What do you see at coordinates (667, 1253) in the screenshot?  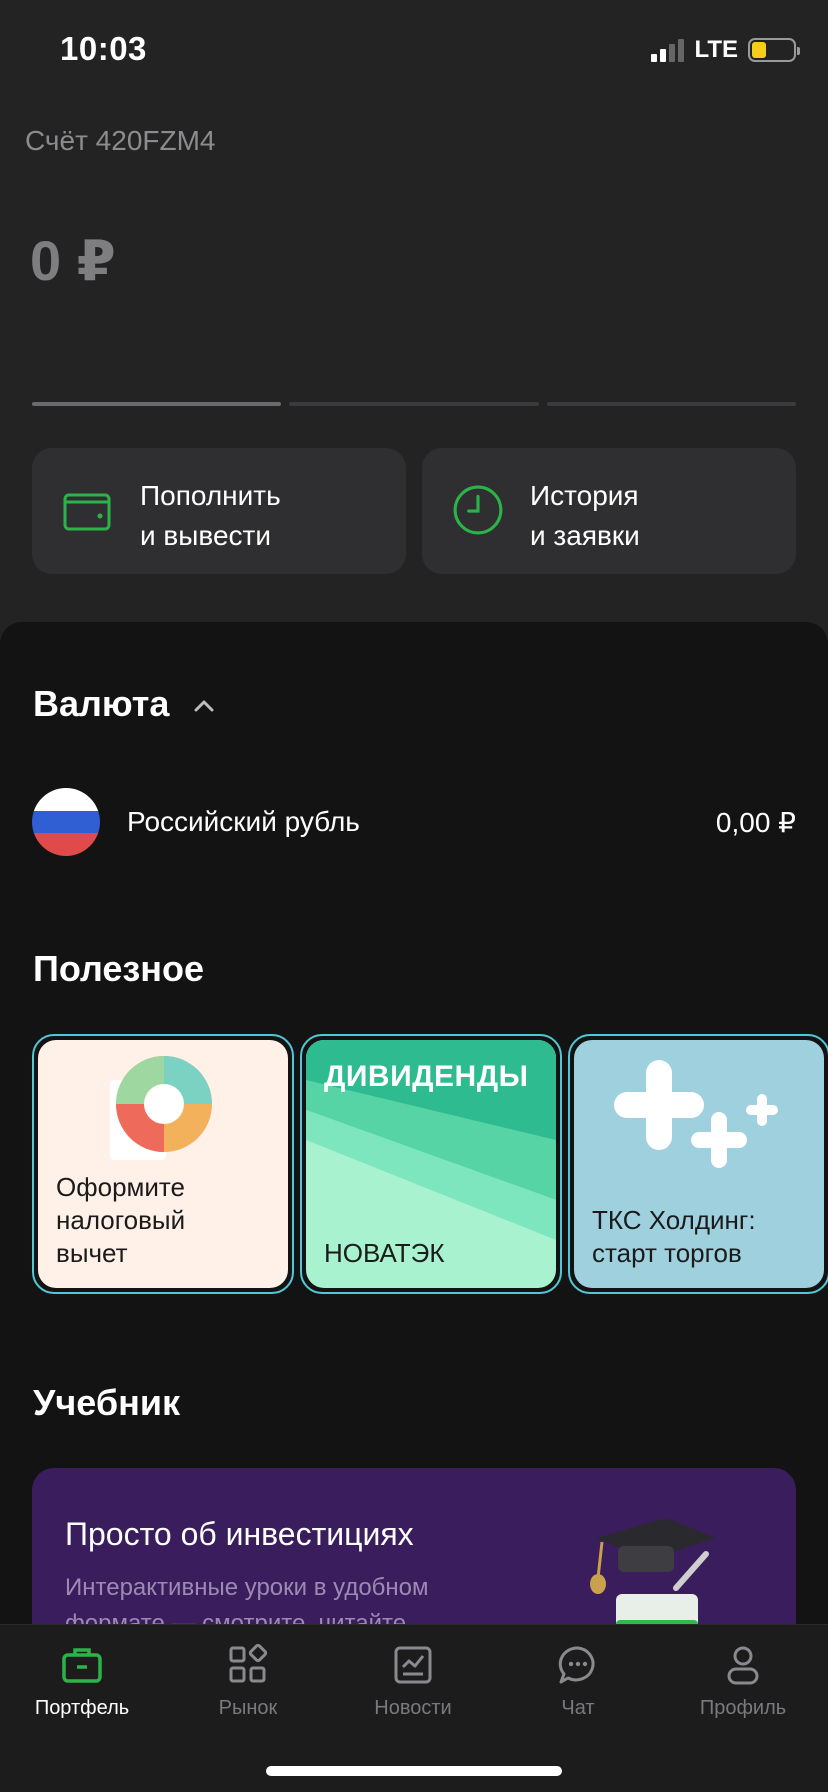 I see `story-card-text-line: старт торгов` at bounding box center [667, 1253].